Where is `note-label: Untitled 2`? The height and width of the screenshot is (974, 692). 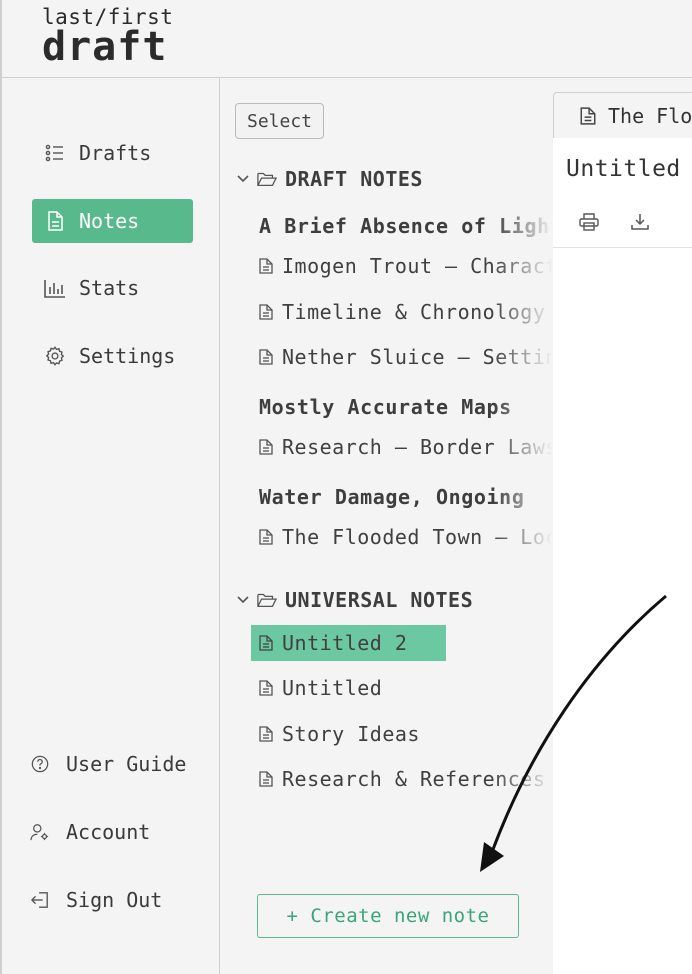
note-label: Untitled 2 is located at coordinates (345, 643).